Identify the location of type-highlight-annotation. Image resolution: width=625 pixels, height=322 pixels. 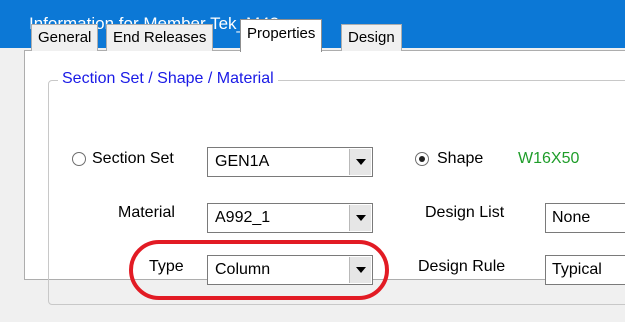
(259, 270).